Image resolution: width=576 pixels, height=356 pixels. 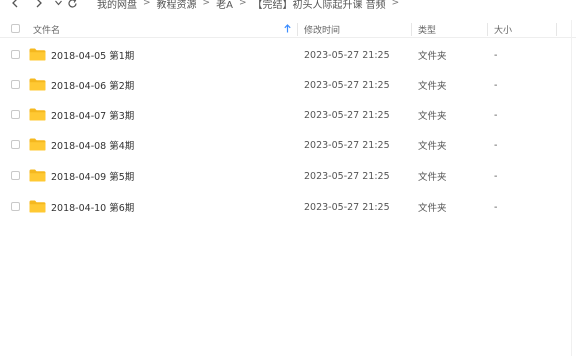 What do you see at coordinates (58, 3) in the screenshot?
I see `chevron-down-icon` at bounding box center [58, 3].